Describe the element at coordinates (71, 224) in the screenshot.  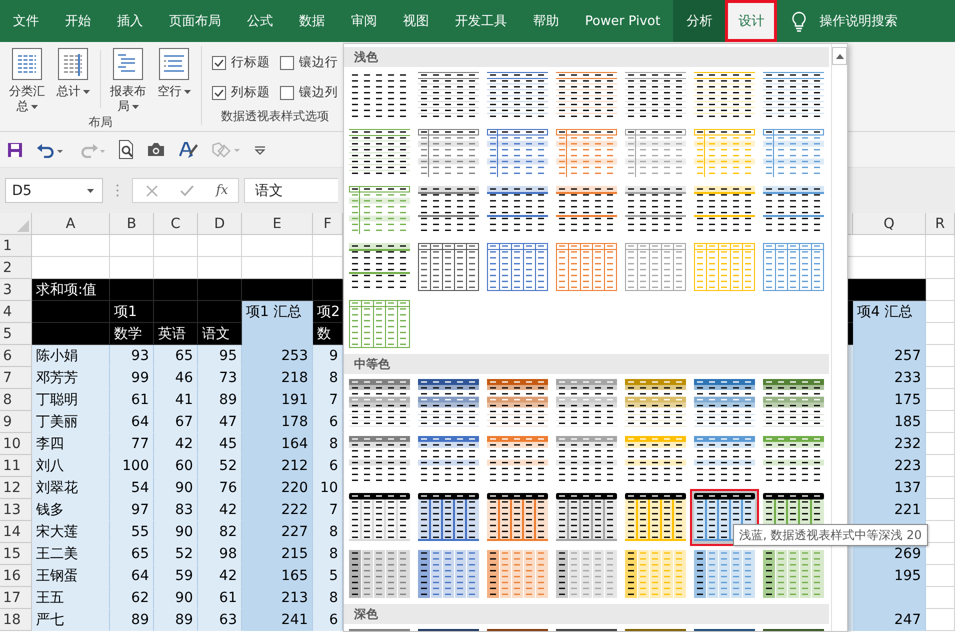
I see `column-header: A` at that location.